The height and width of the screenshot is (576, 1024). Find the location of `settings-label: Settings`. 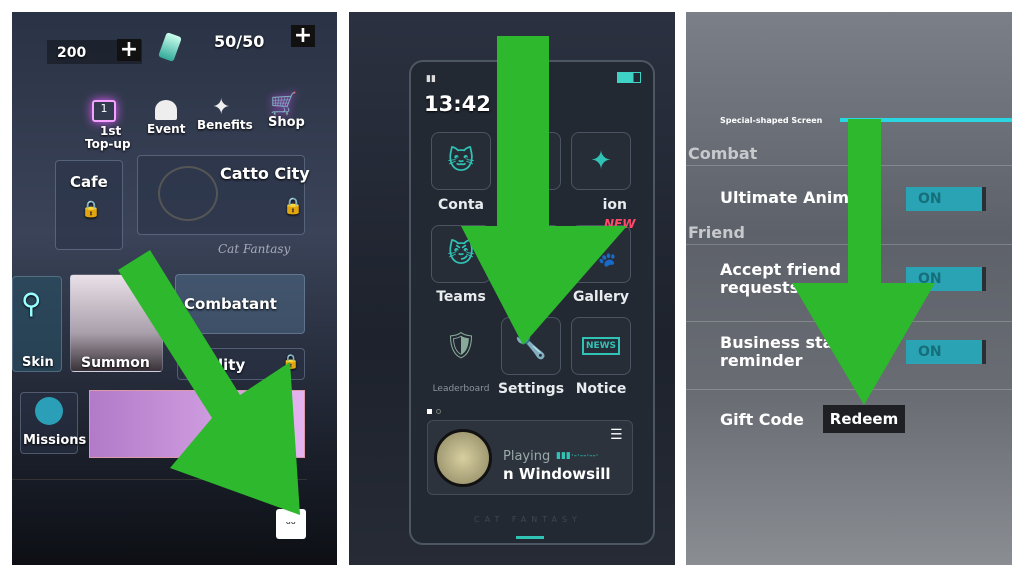

settings-label: Settings is located at coordinates (531, 389).